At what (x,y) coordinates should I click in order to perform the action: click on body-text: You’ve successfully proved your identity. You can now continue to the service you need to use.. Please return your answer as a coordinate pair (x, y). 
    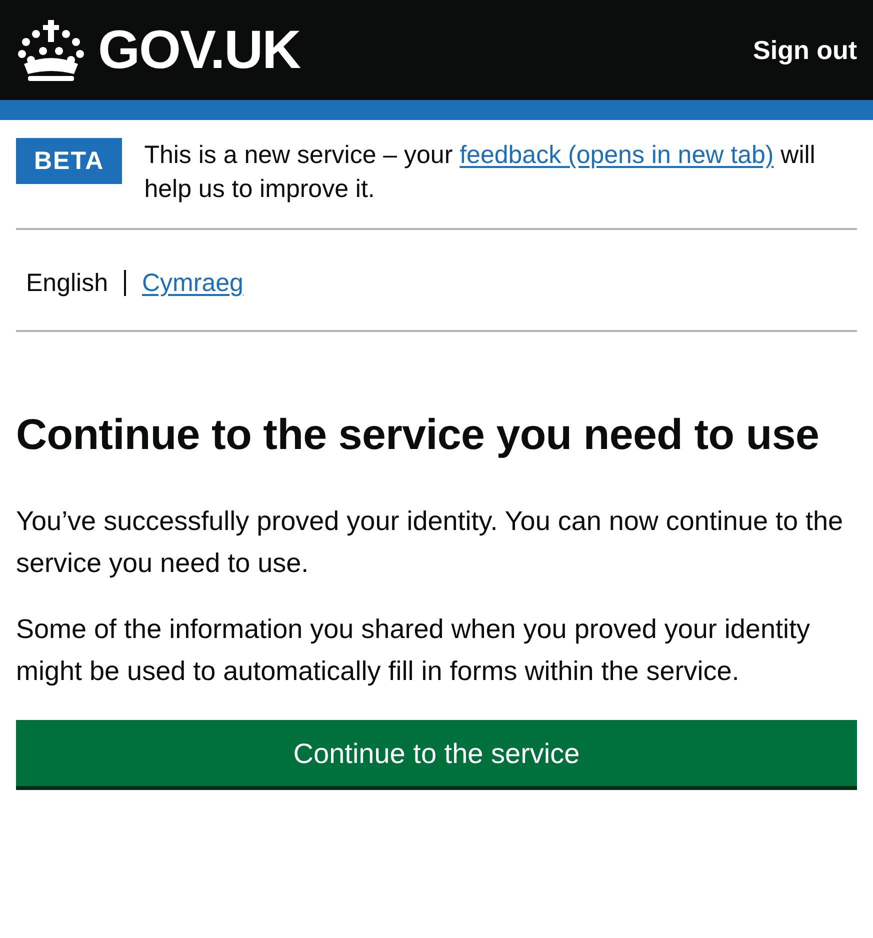
    Looking at the image, I should click on (430, 542).